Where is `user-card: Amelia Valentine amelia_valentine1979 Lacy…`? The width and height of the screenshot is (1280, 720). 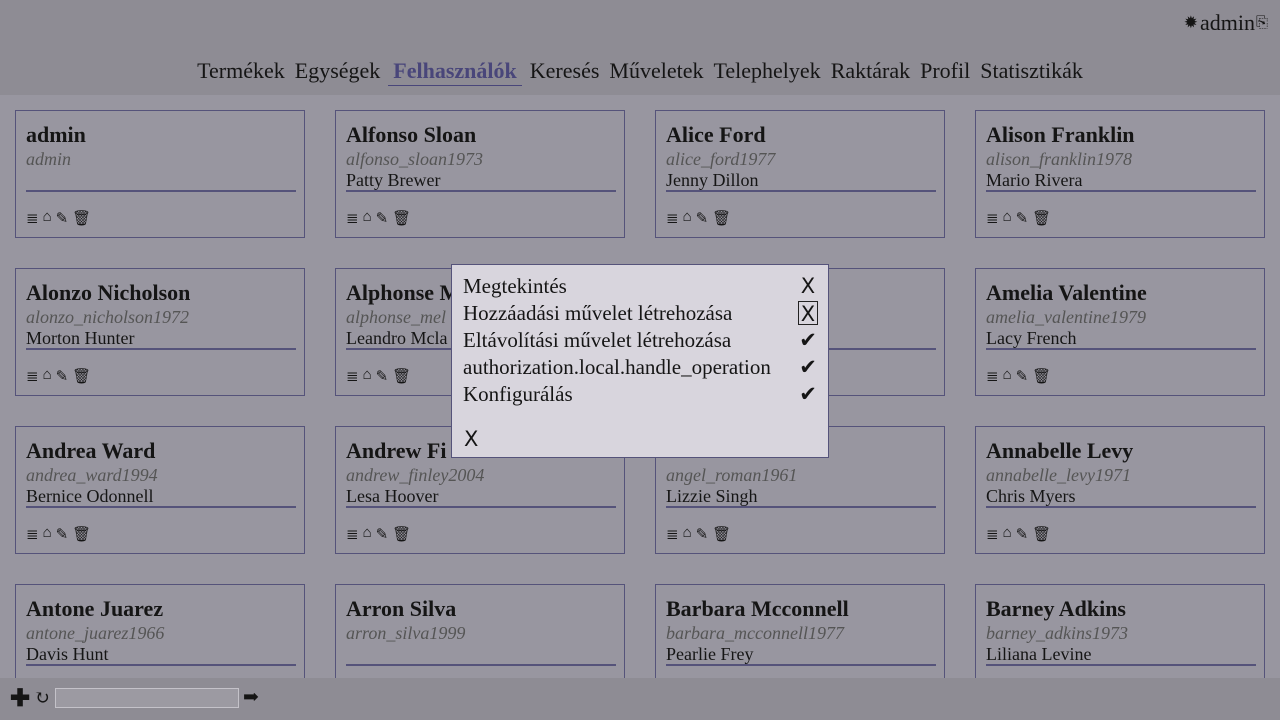 user-card: Amelia Valentine amelia_valentine1979 Lacy… is located at coordinates (1120, 332).